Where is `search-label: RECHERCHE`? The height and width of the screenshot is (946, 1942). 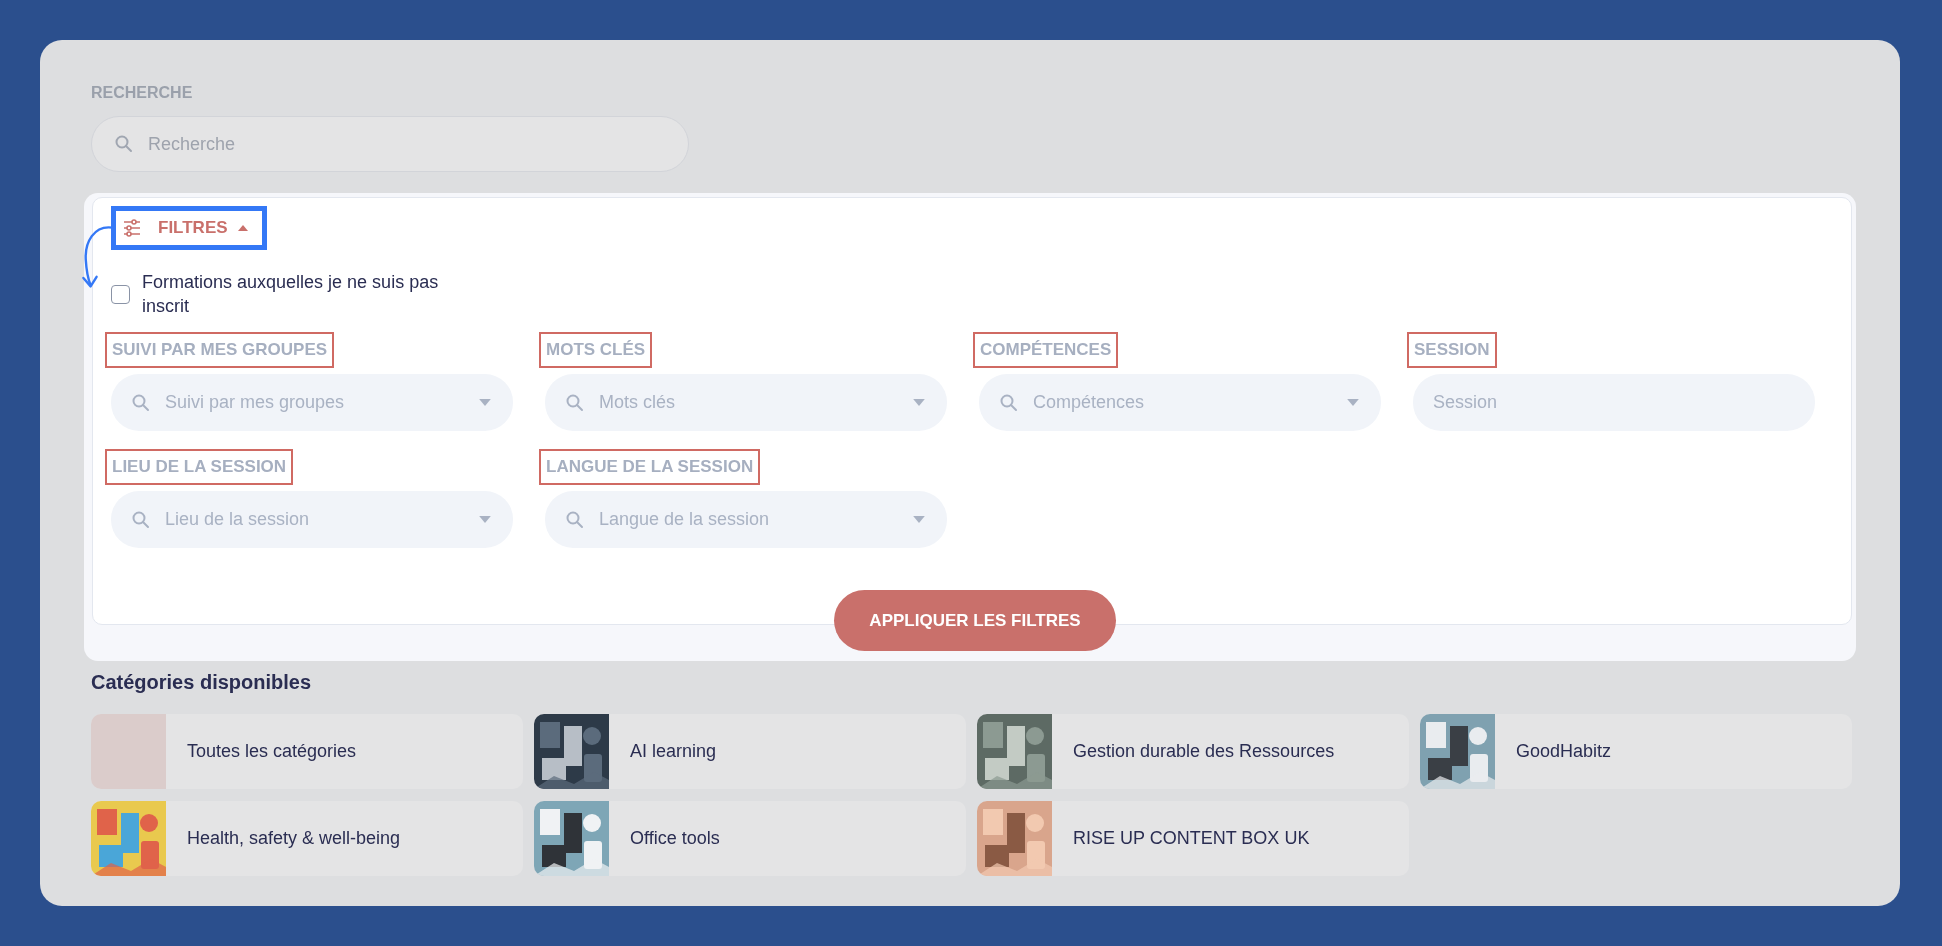
search-label: RECHERCHE is located at coordinates (142, 93).